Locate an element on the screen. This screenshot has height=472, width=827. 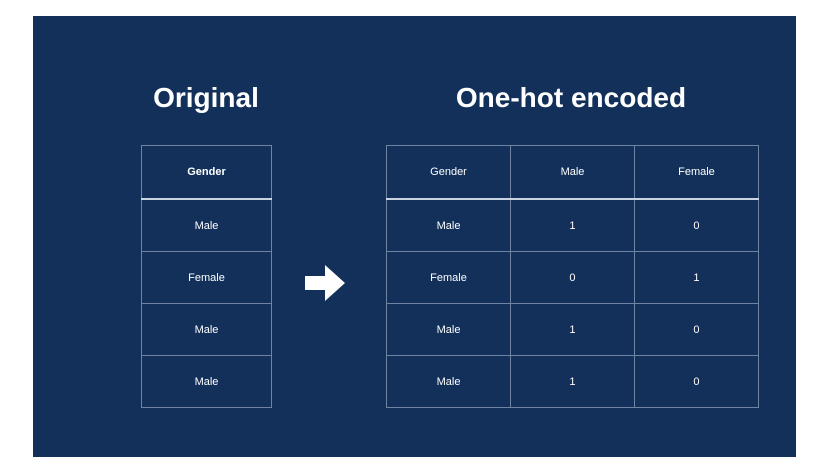
table-row: Female 0 1 is located at coordinates (572, 277).